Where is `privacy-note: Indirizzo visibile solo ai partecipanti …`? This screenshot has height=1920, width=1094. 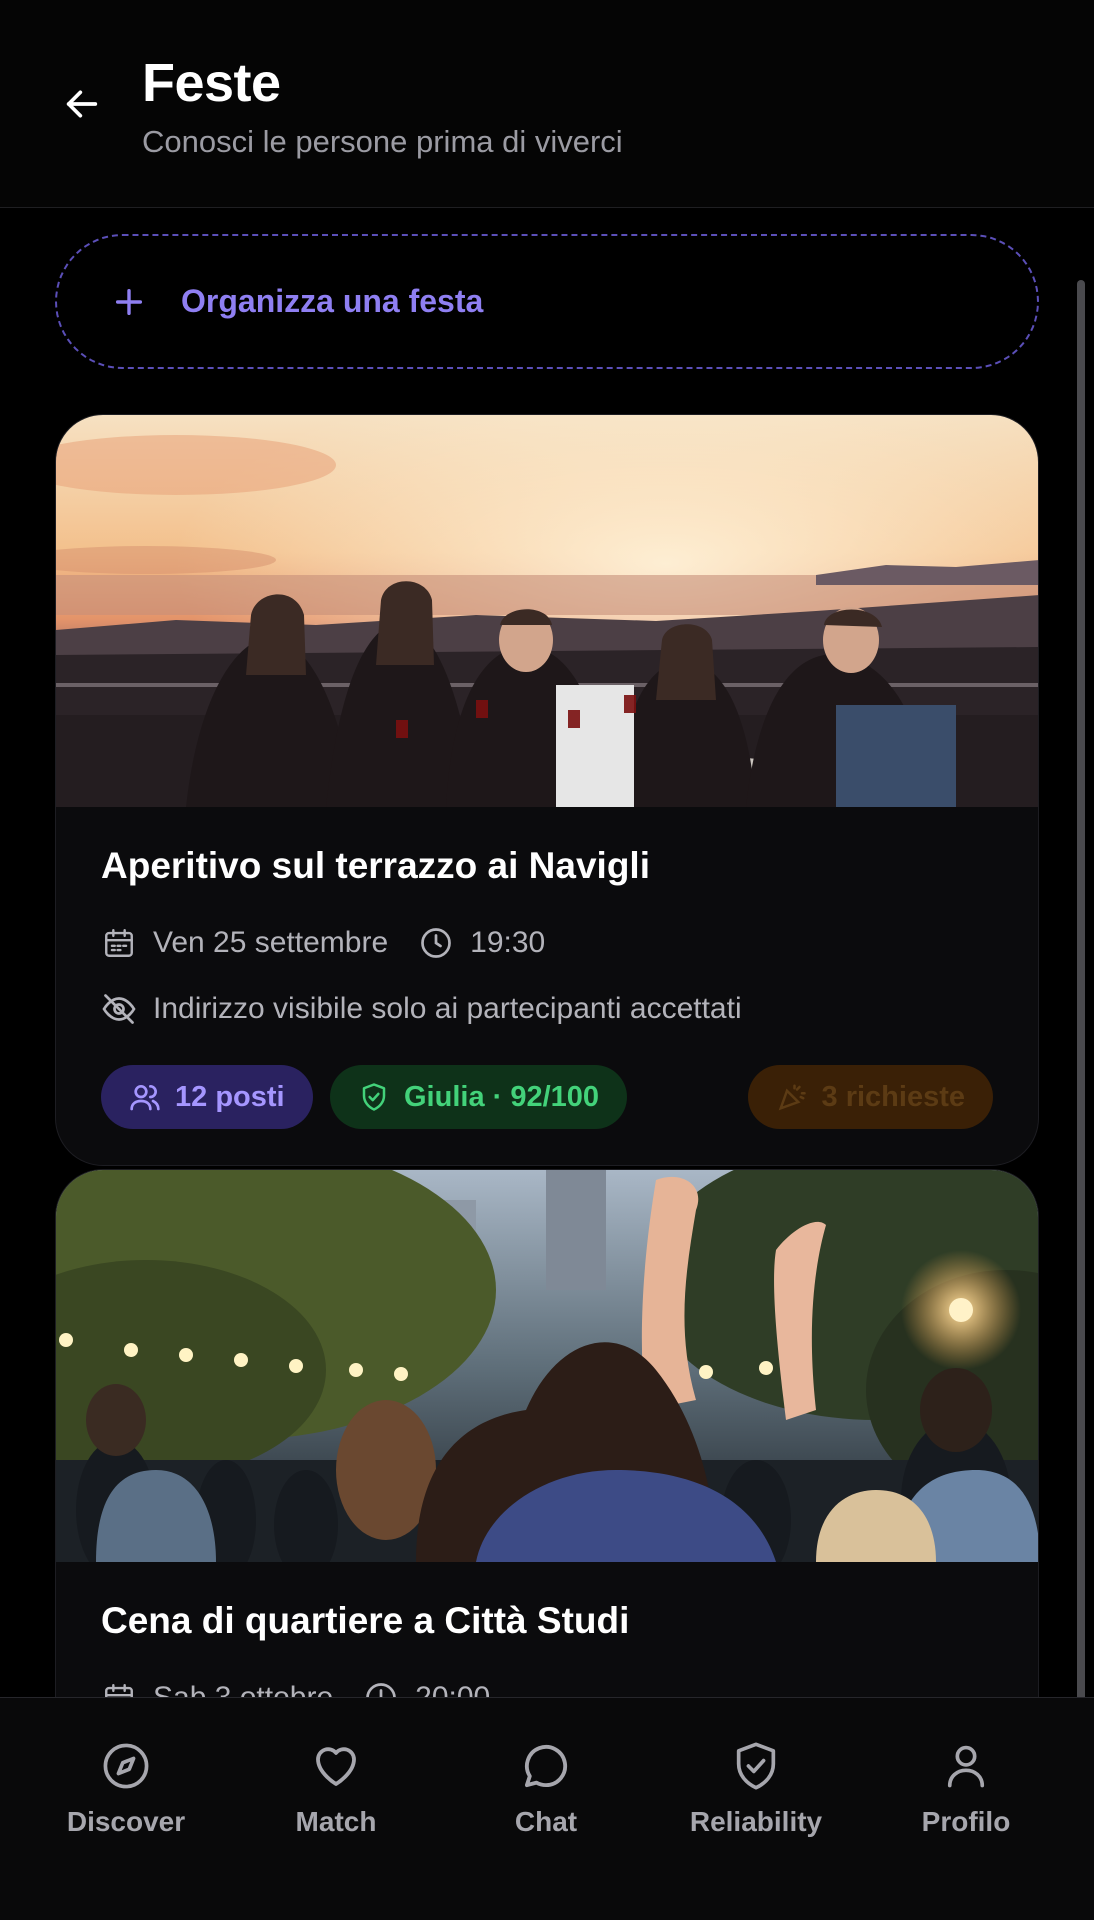 privacy-note: Indirizzo visibile solo ai partecipanti … is located at coordinates (421, 1009).